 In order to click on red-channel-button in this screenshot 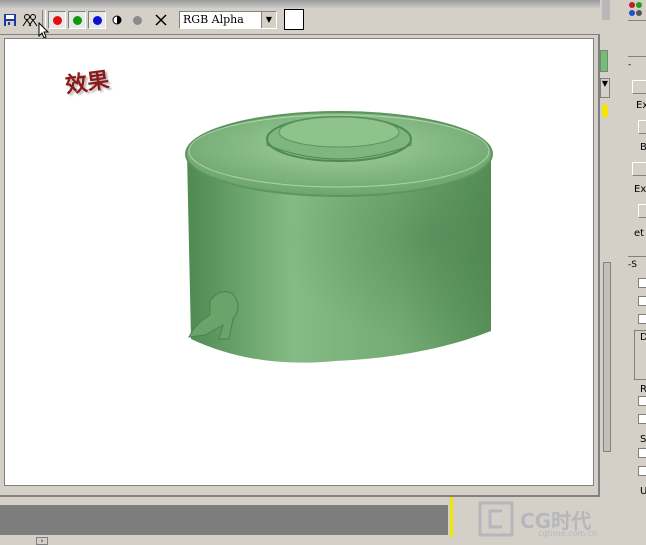, I will do `click(57, 20)`.